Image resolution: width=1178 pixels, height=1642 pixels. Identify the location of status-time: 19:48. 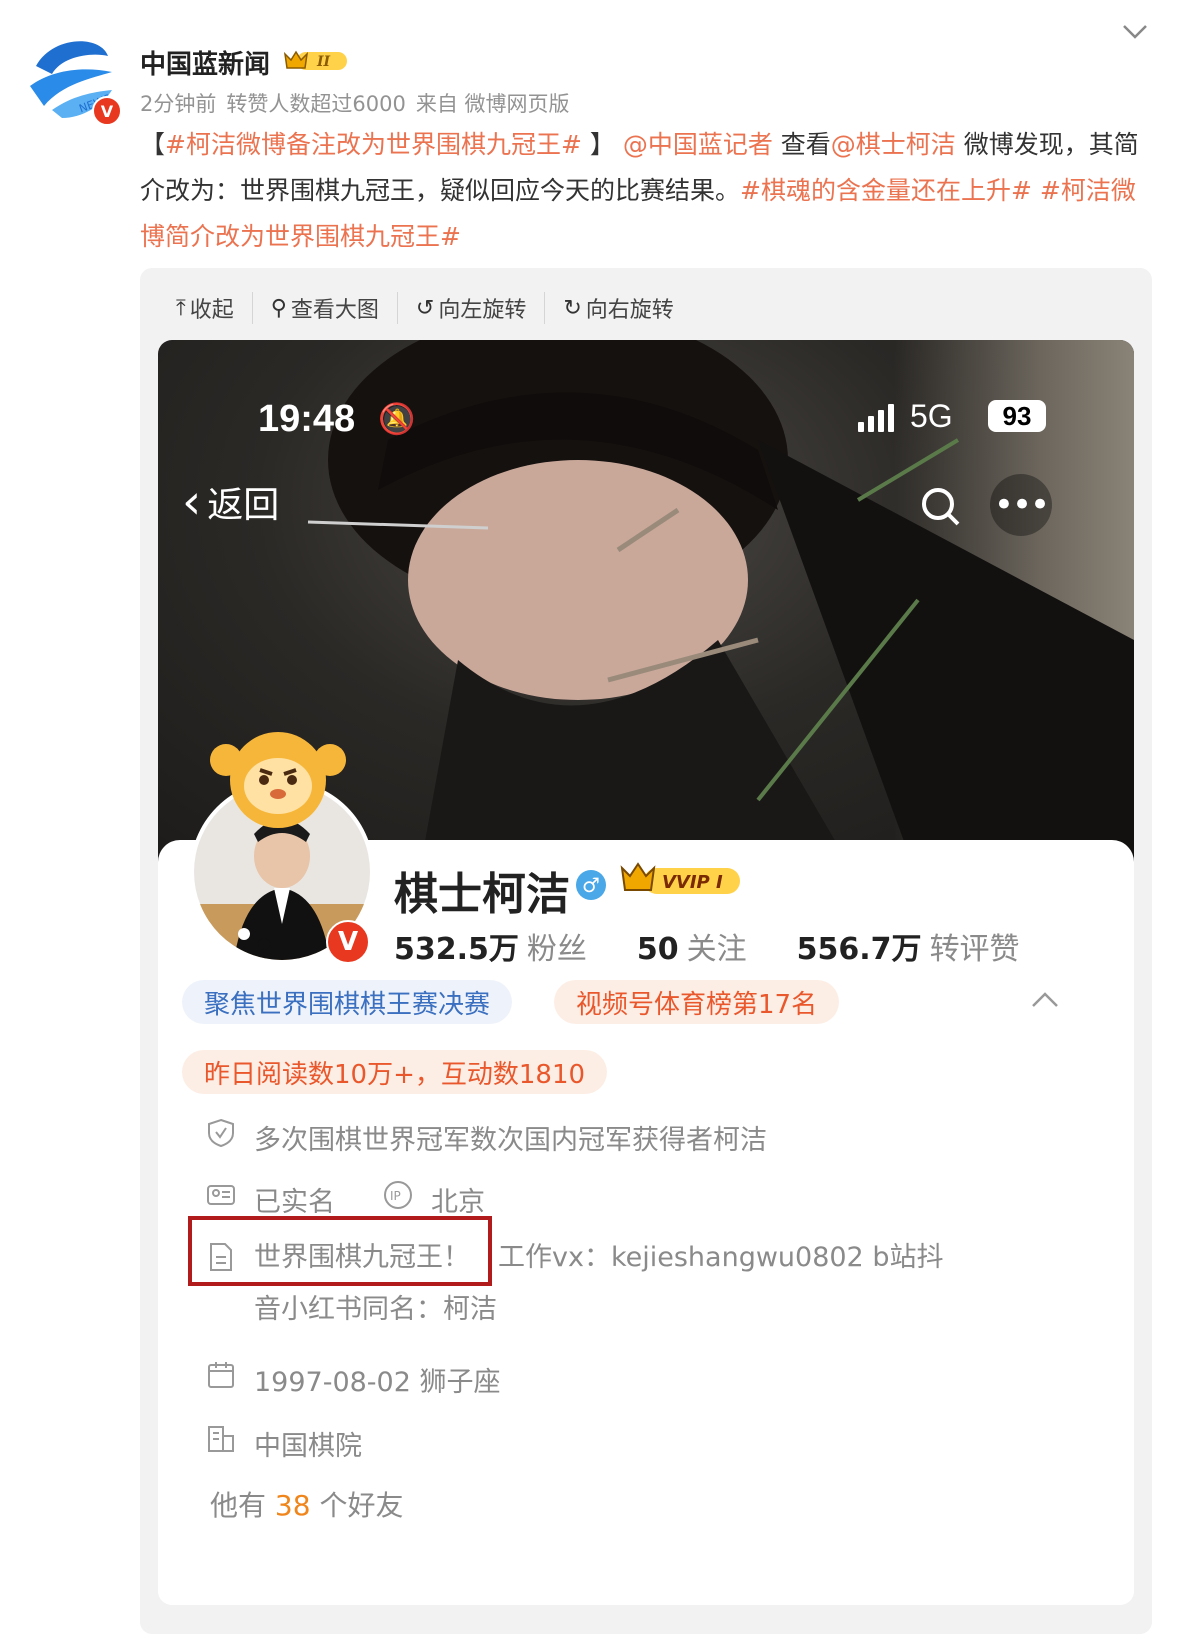
(307, 419).